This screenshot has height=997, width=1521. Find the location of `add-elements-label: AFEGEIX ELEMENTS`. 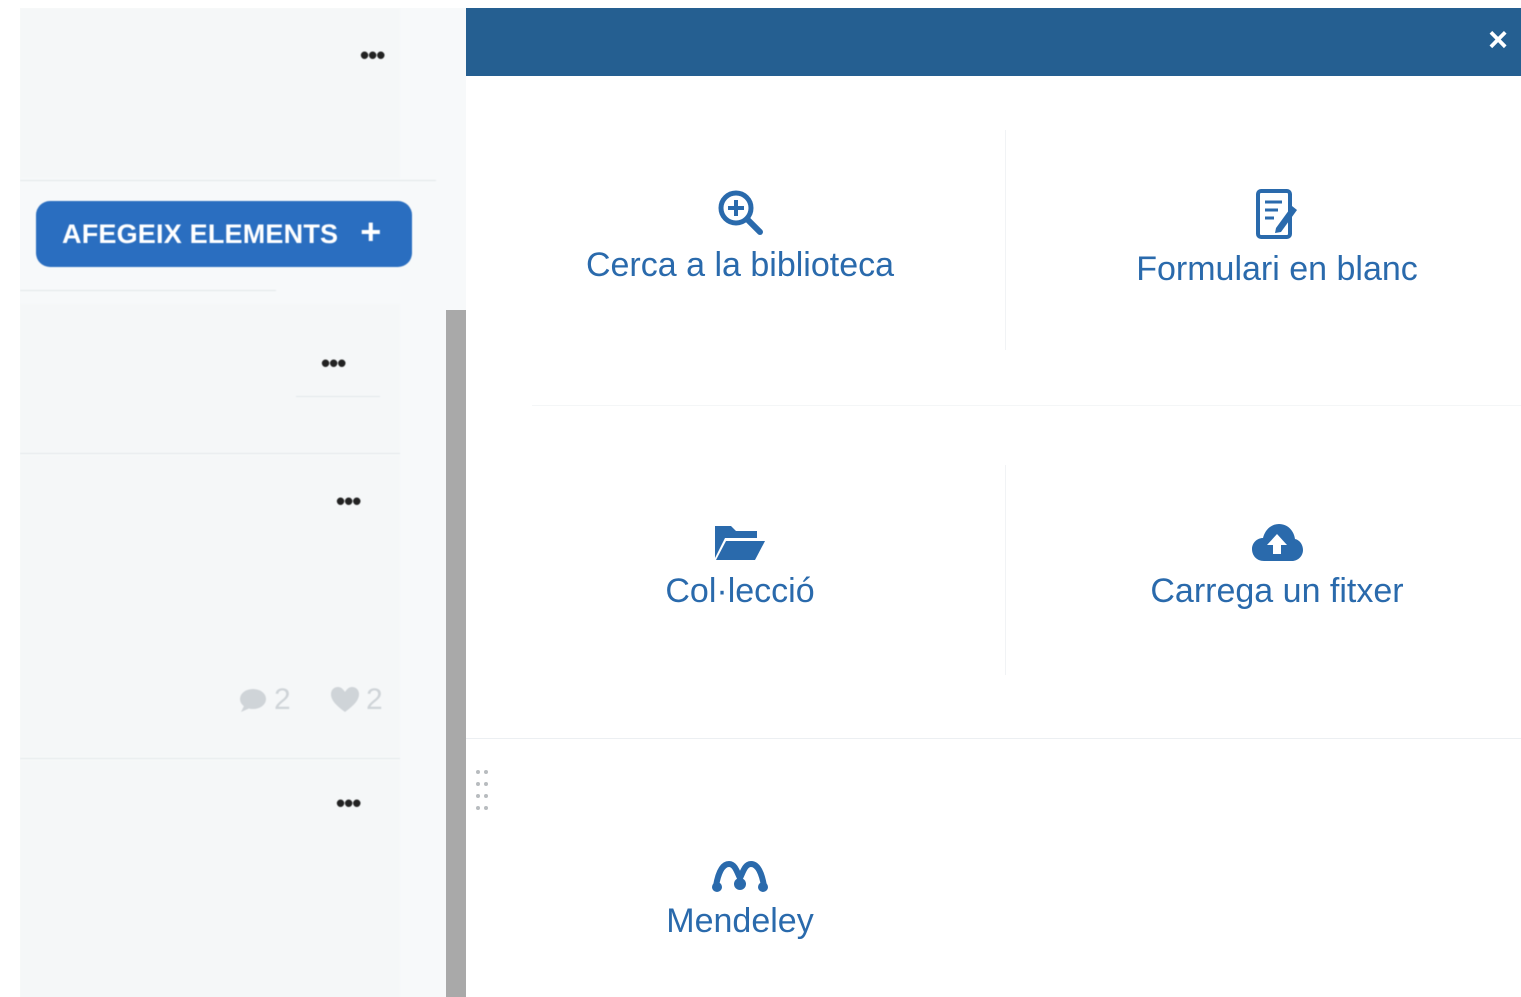

add-elements-label: AFEGEIX ELEMENTS is located at coordinates (200, 233).